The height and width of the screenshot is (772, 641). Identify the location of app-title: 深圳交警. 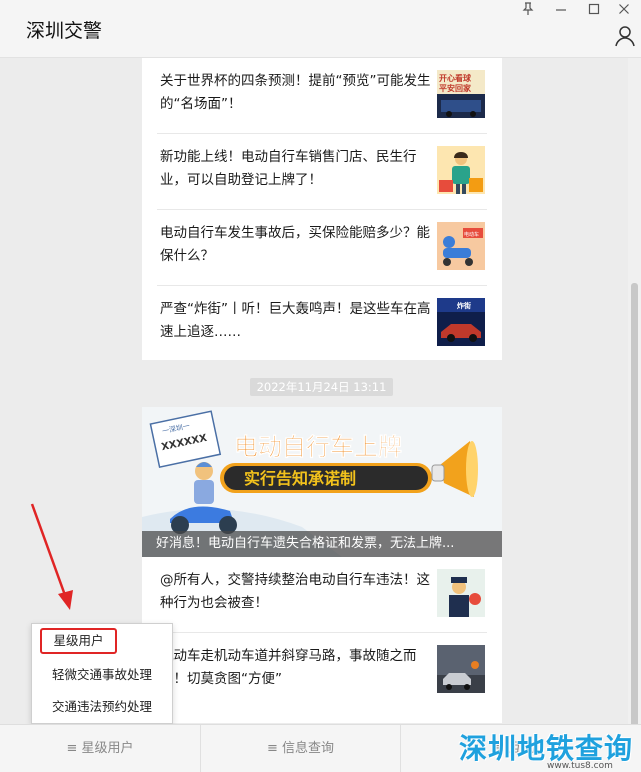
(64, 31).